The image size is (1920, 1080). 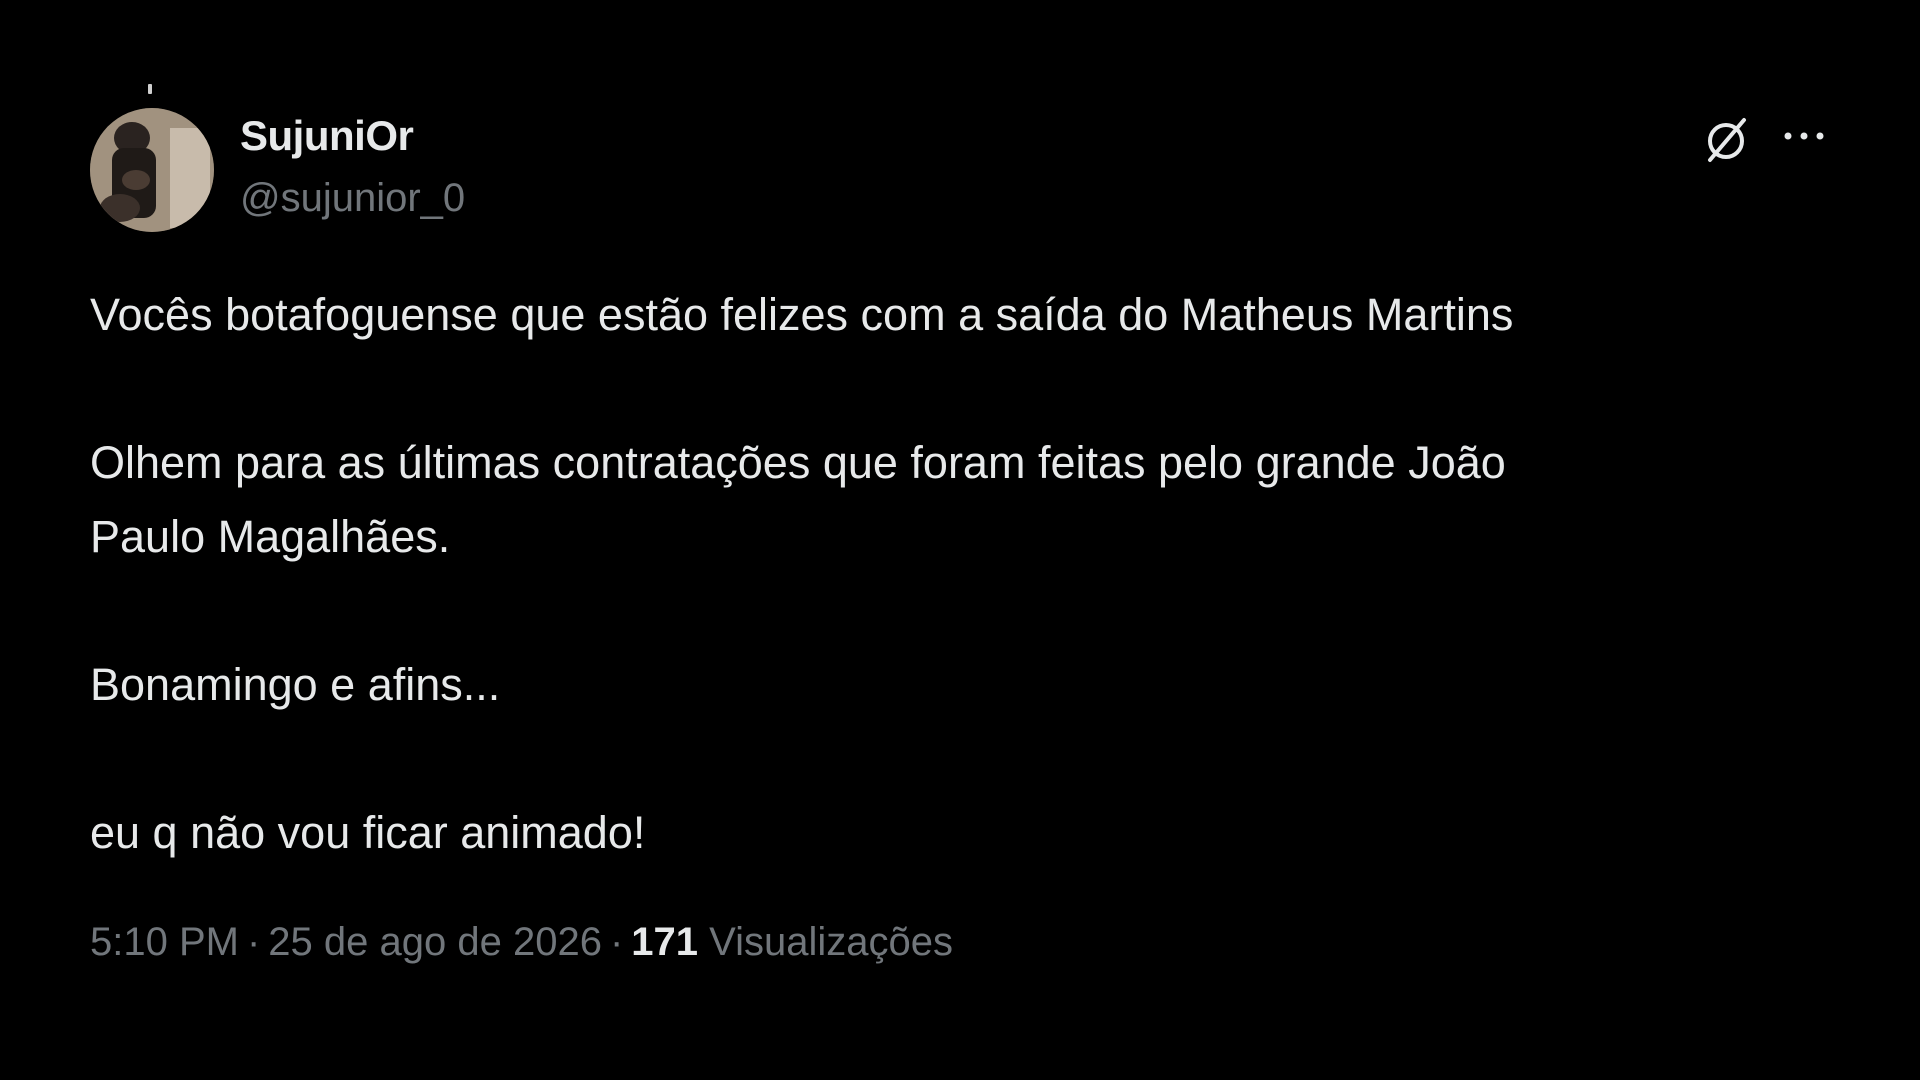 What do you see at coordinates (352, 198) in the screenshot?
I see `author-handle: @sujunior_0` at bounding box center [352, 198].